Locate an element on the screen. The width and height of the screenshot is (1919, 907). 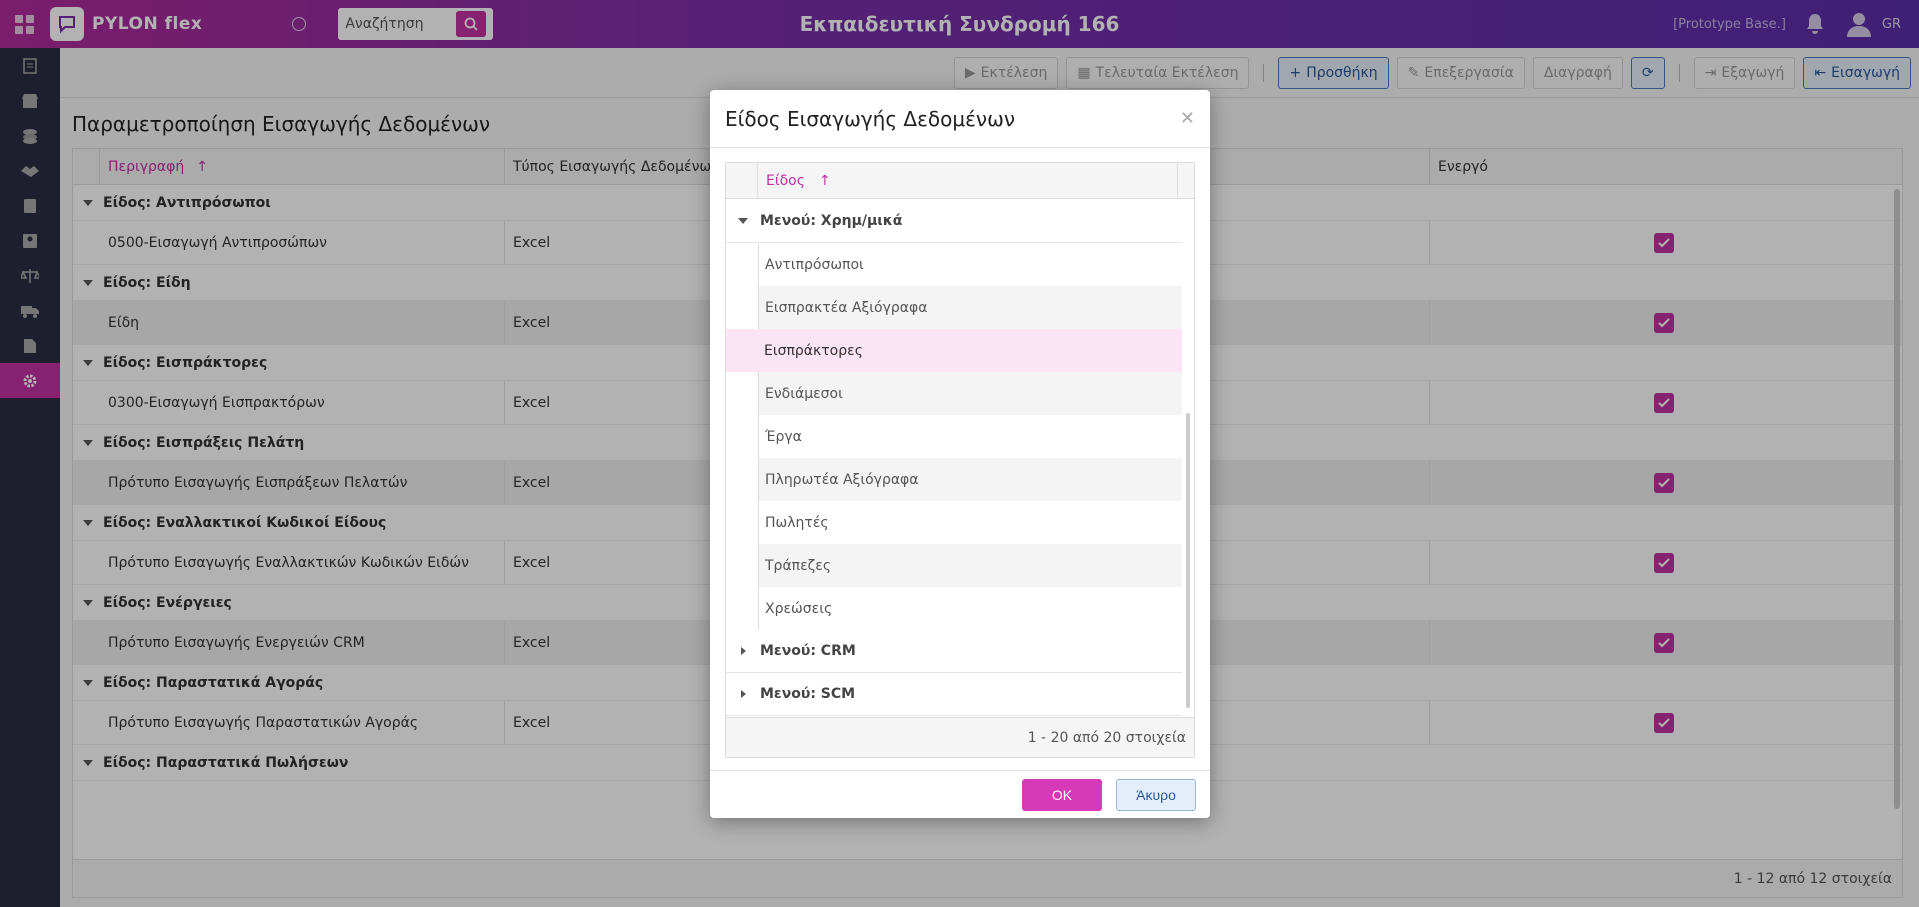
close-icon: ✕ is located at coordinates (1187, 118).